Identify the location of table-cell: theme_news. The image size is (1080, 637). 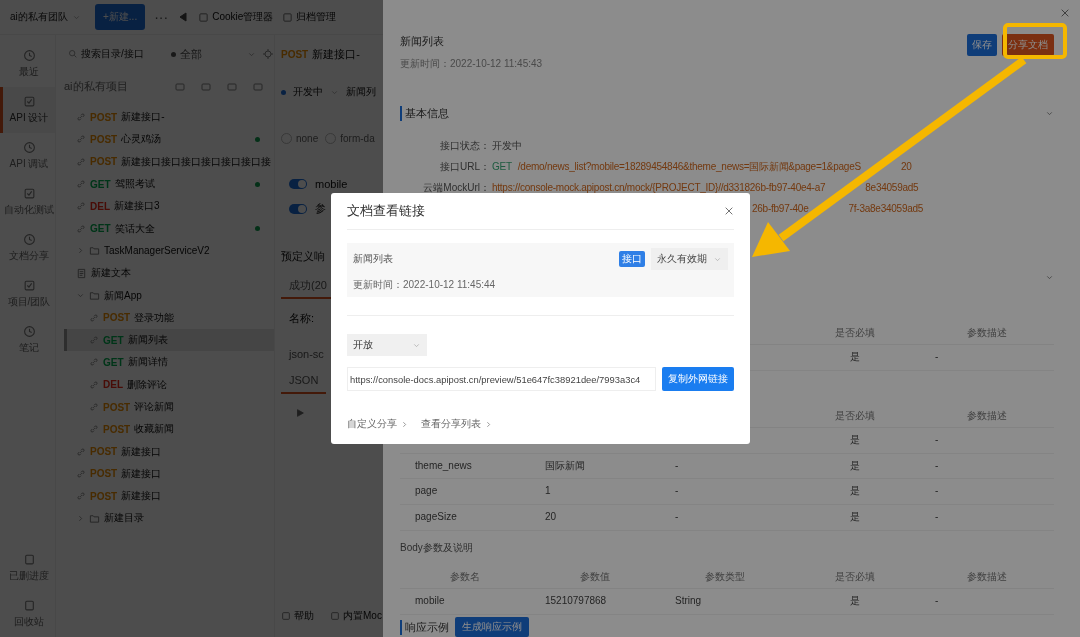
(465, 466).